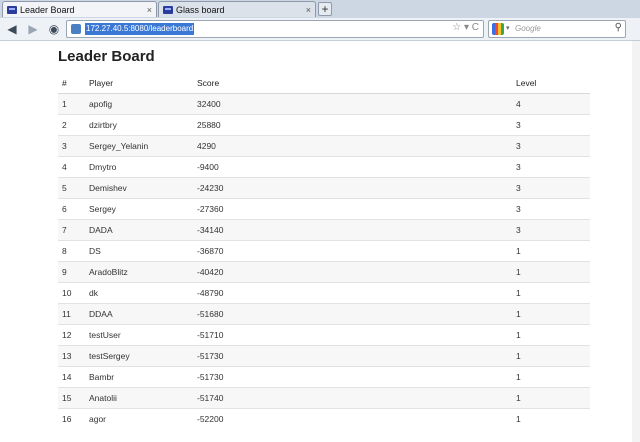 Image resolution: width=640 pixels, height=442 pixels. What do you see at coordinates (352, 355) in the screenshot?
I see `cell-score: -51730` at bounding box center [352, 355].